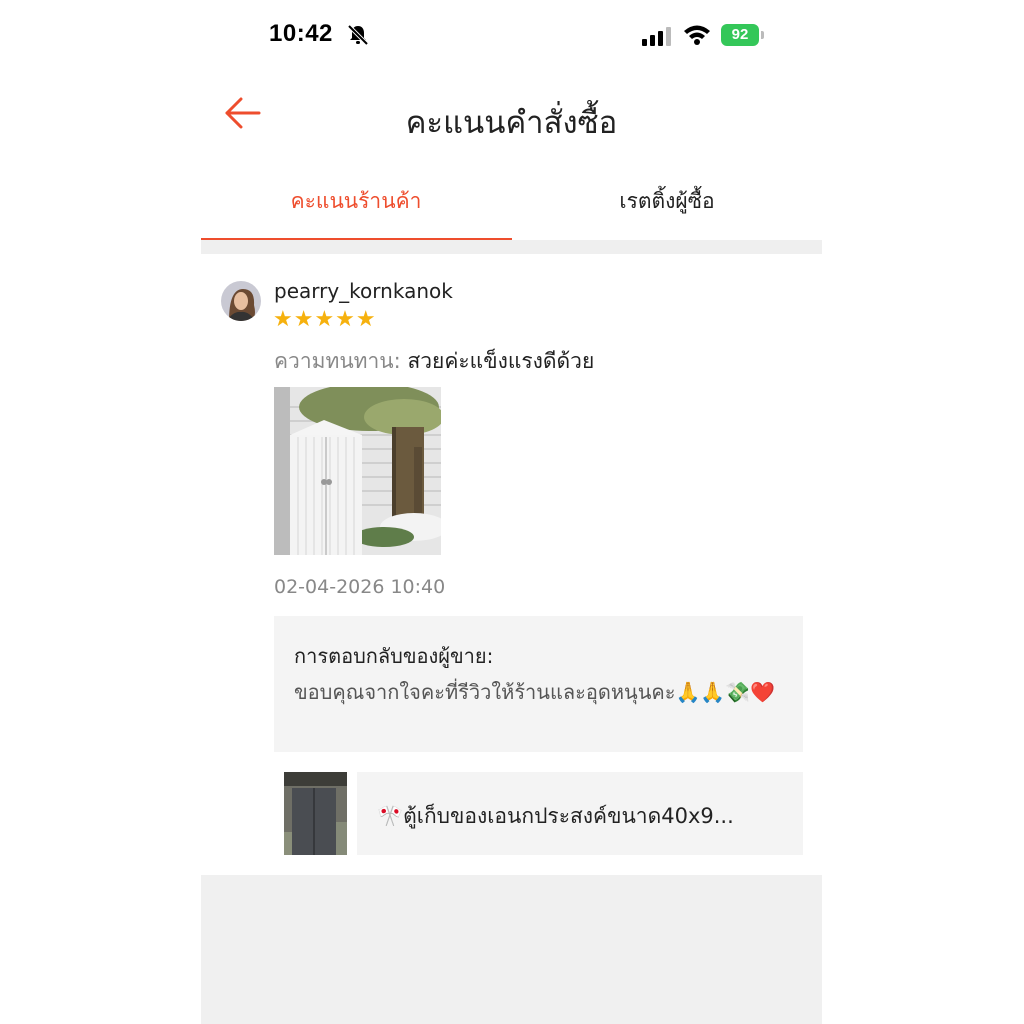 The width and height of the screenshot is (1024, 1024). What do you see at coordinates (511, 123) in the screenshot?
I see `page-title: คะแนนคำสั่งซื้อ` at bounding box center [511, 123].